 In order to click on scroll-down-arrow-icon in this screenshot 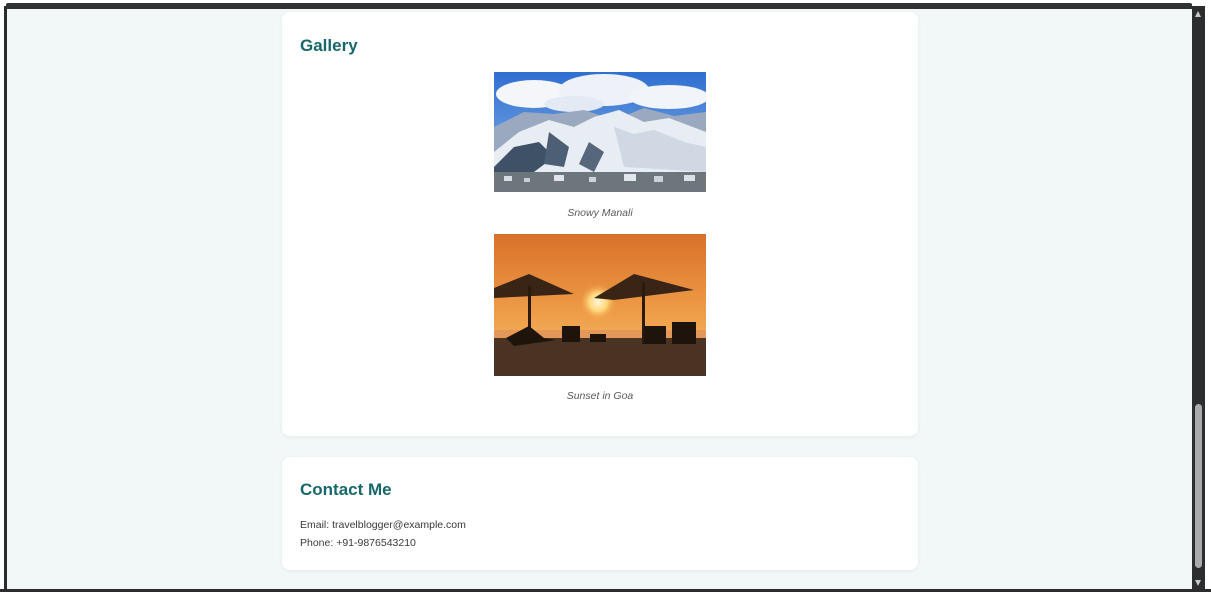, I will do `click(1198, 583)`.